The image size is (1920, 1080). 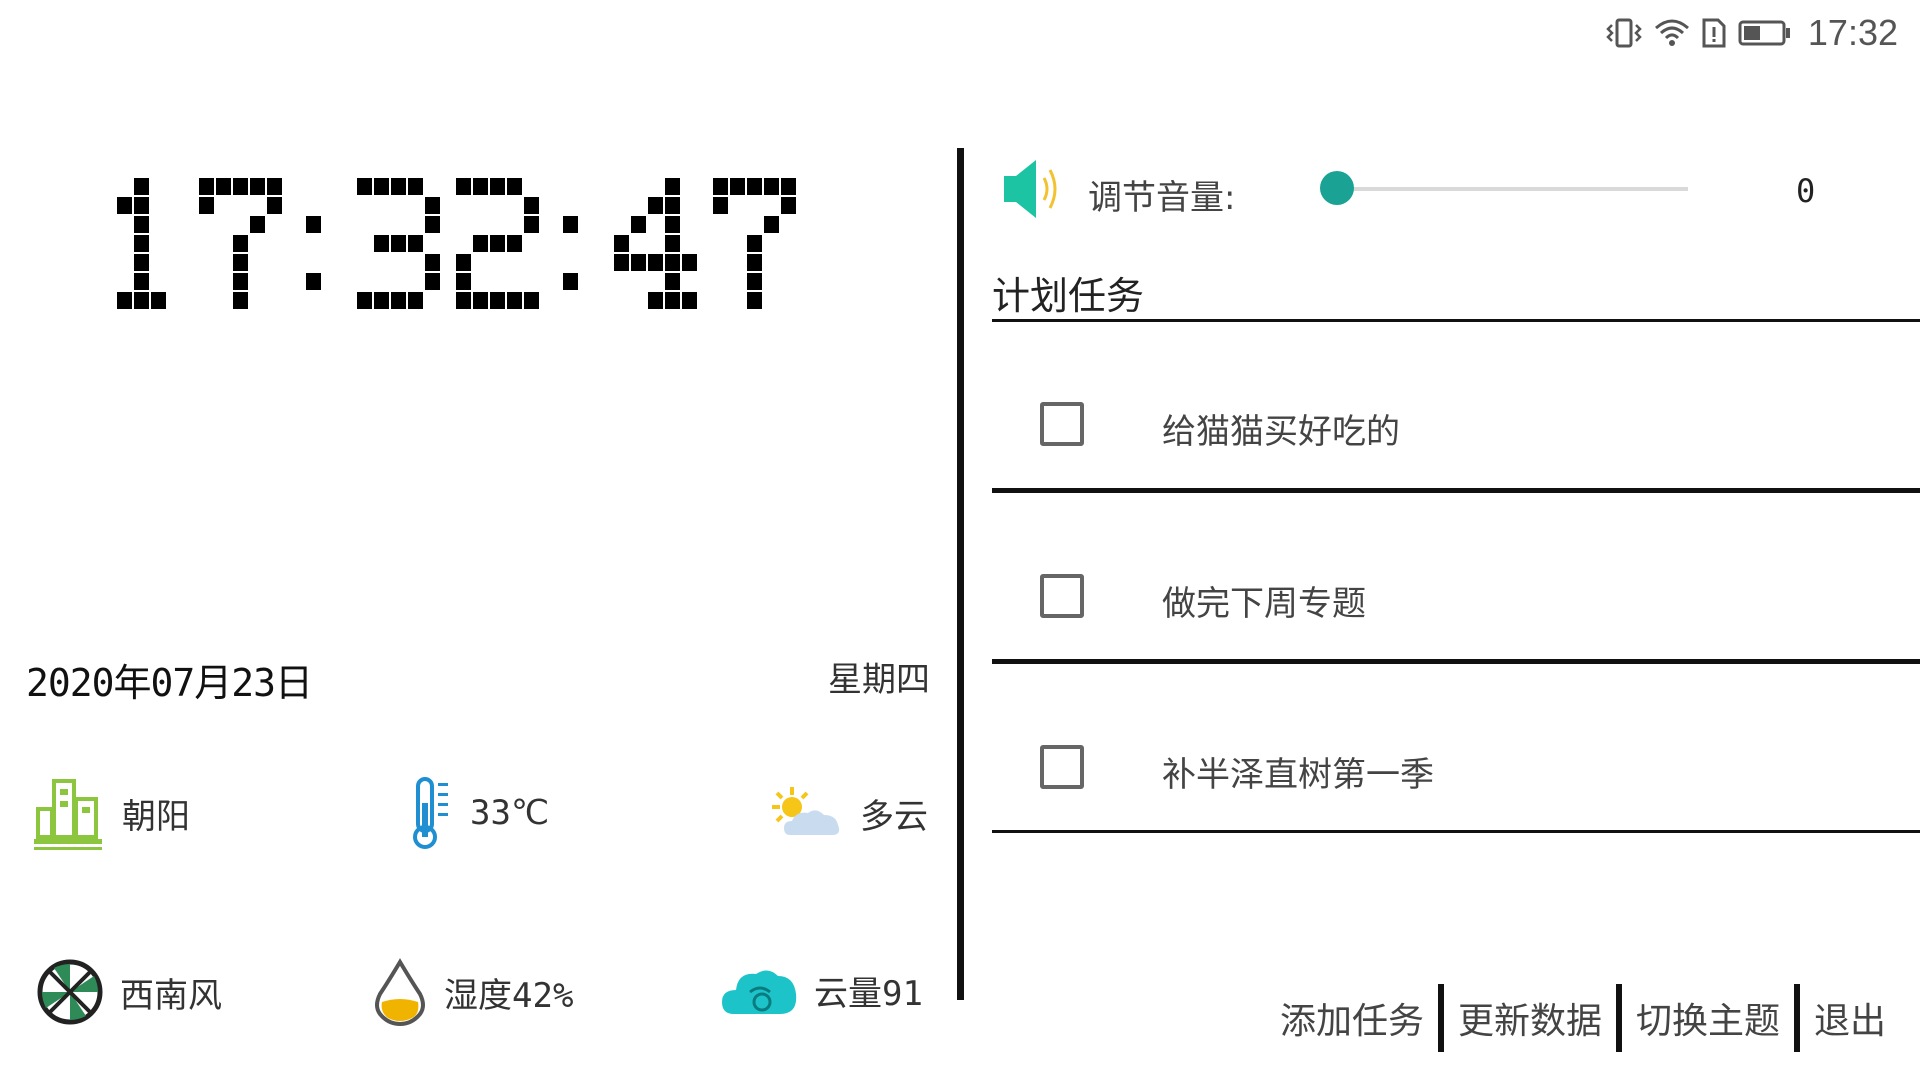 What do you see at coordinates (1708, 1018) in the screenshot?
I see `switch-theme-button: 切换主题` at bounding box center [1708, 1018].